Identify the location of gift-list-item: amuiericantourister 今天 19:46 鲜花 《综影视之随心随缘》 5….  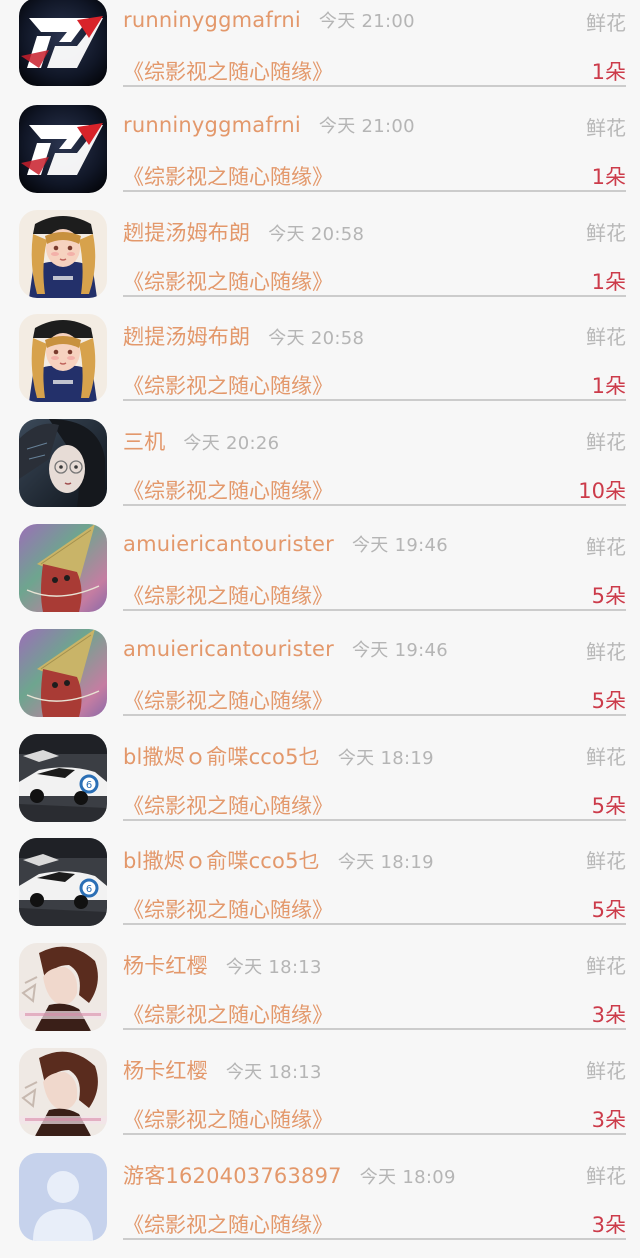
(320, 576).